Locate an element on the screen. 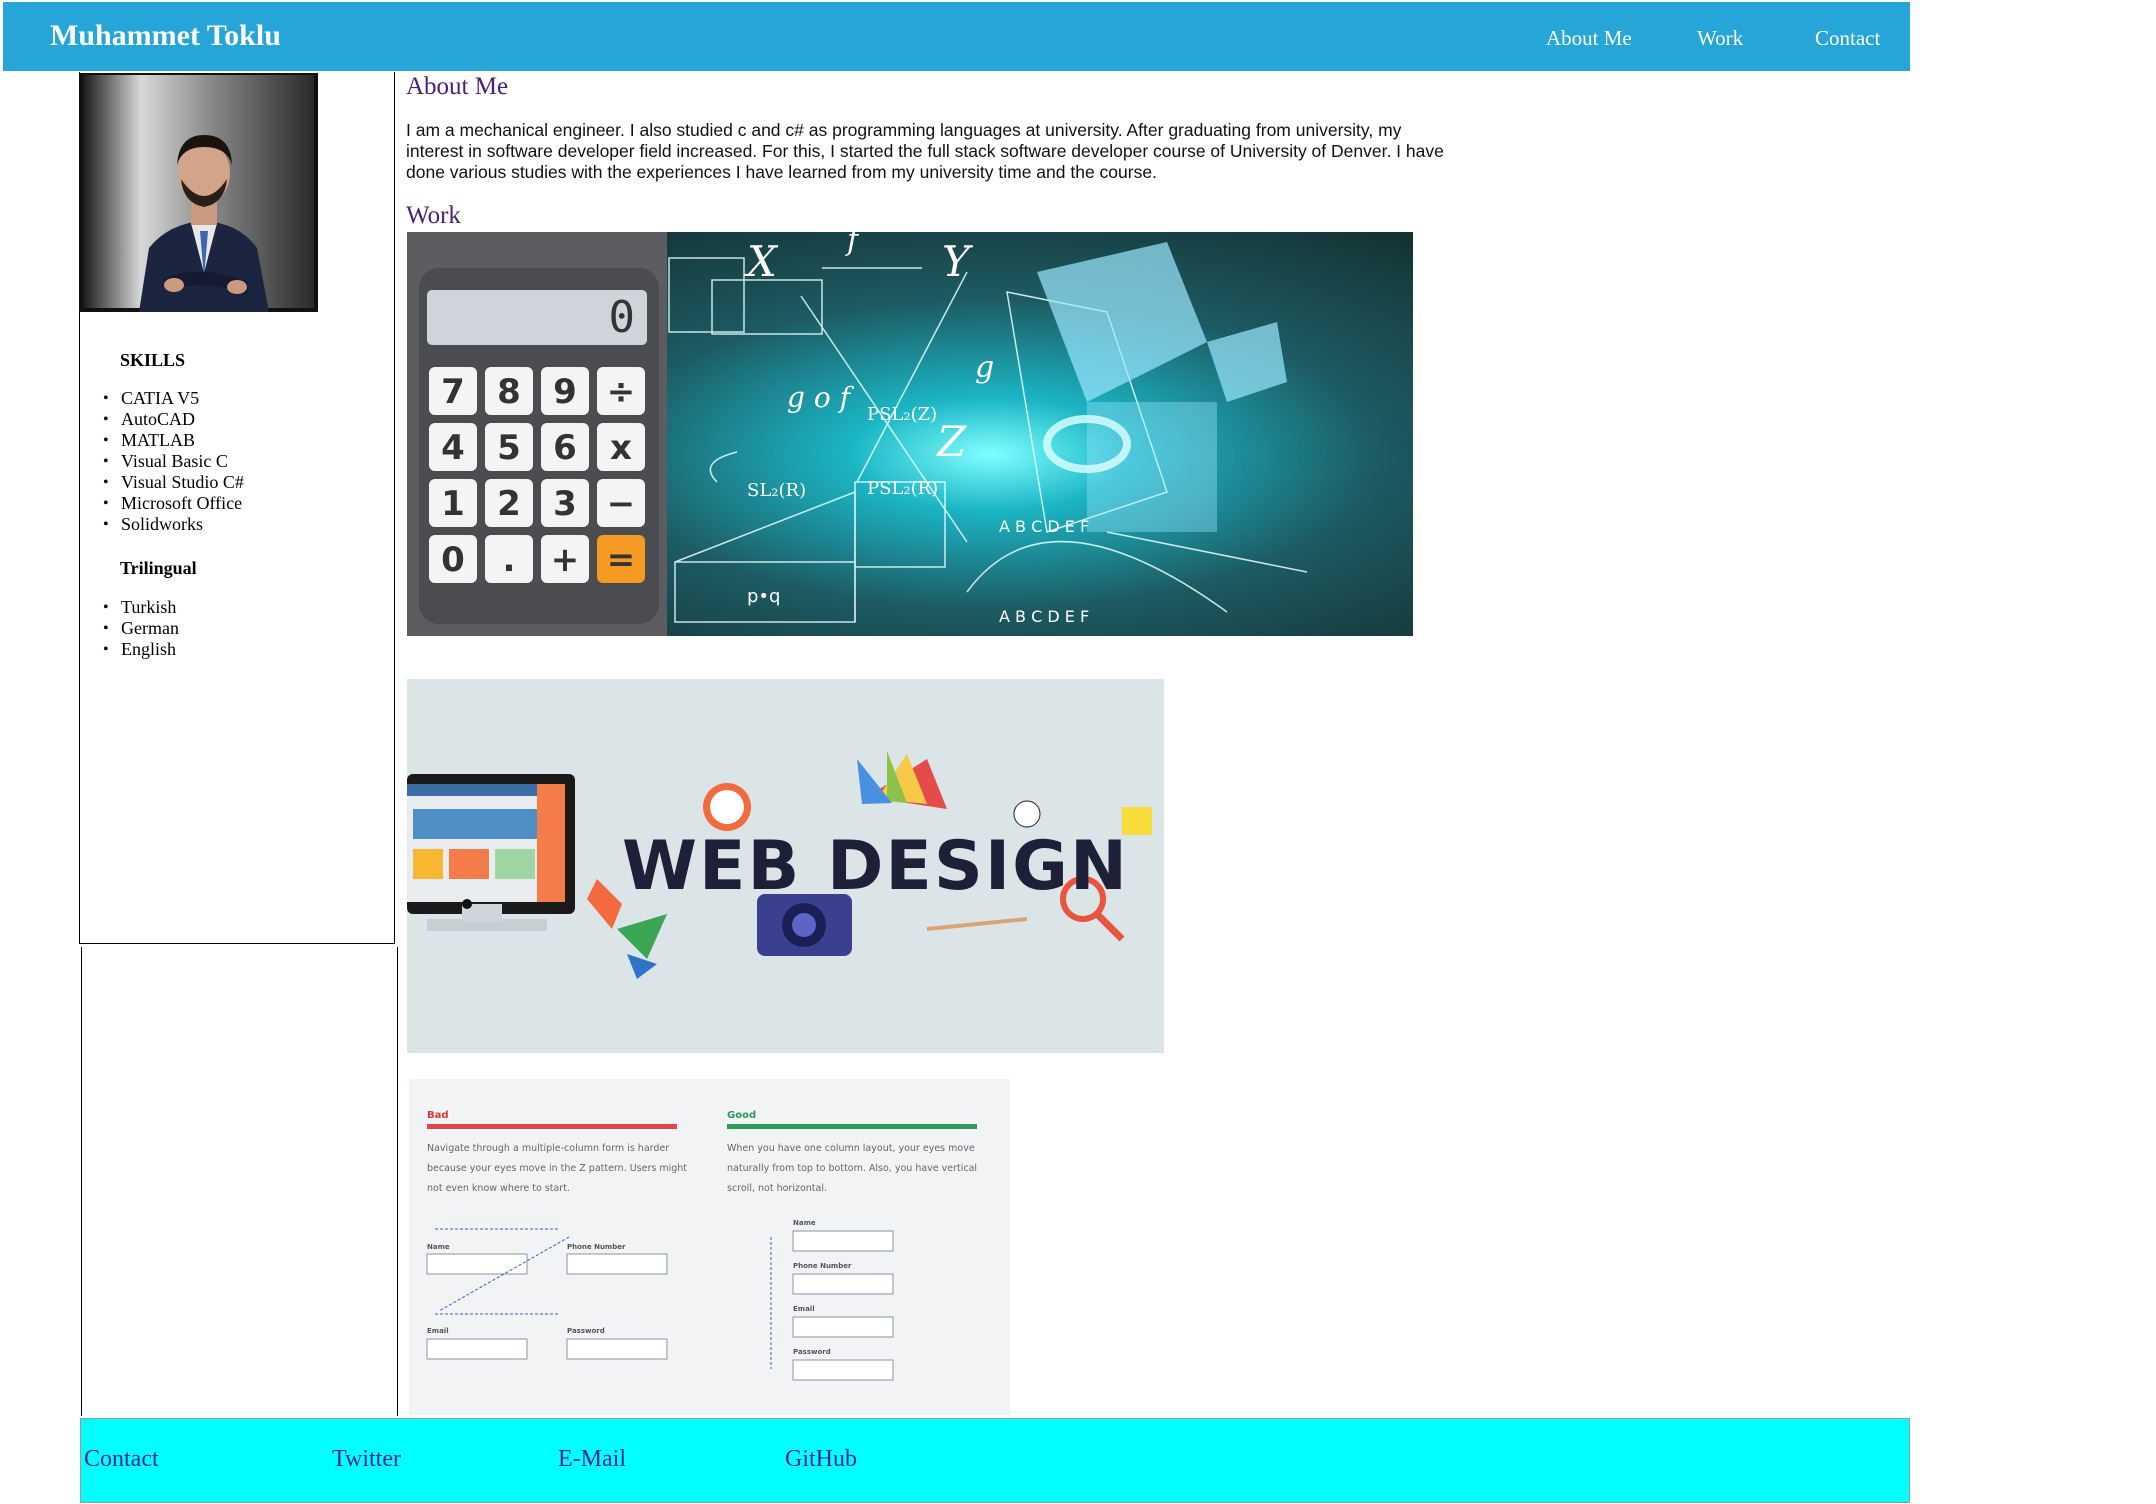 The width and height of the screenshot is (2156, 1504). calc-key-label: 5 is located at coordinates (509, 448).